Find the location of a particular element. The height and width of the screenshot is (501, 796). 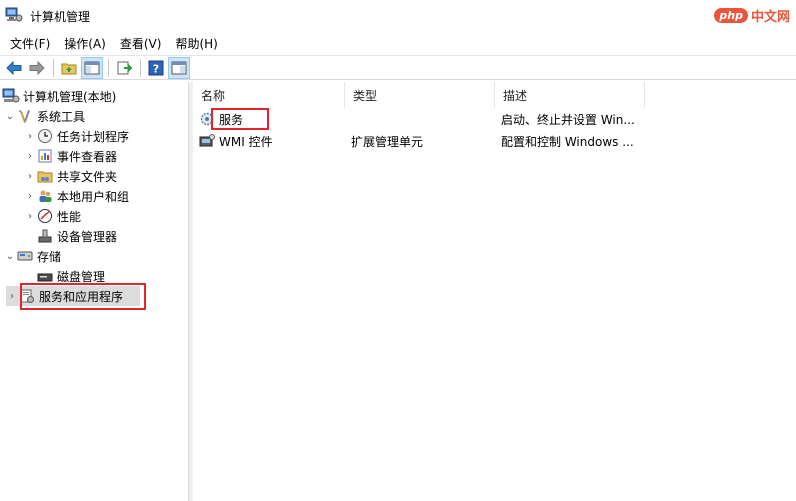

tree-item-system-tools: ⌄ 系统工具 is located at coordinates (44, 116).